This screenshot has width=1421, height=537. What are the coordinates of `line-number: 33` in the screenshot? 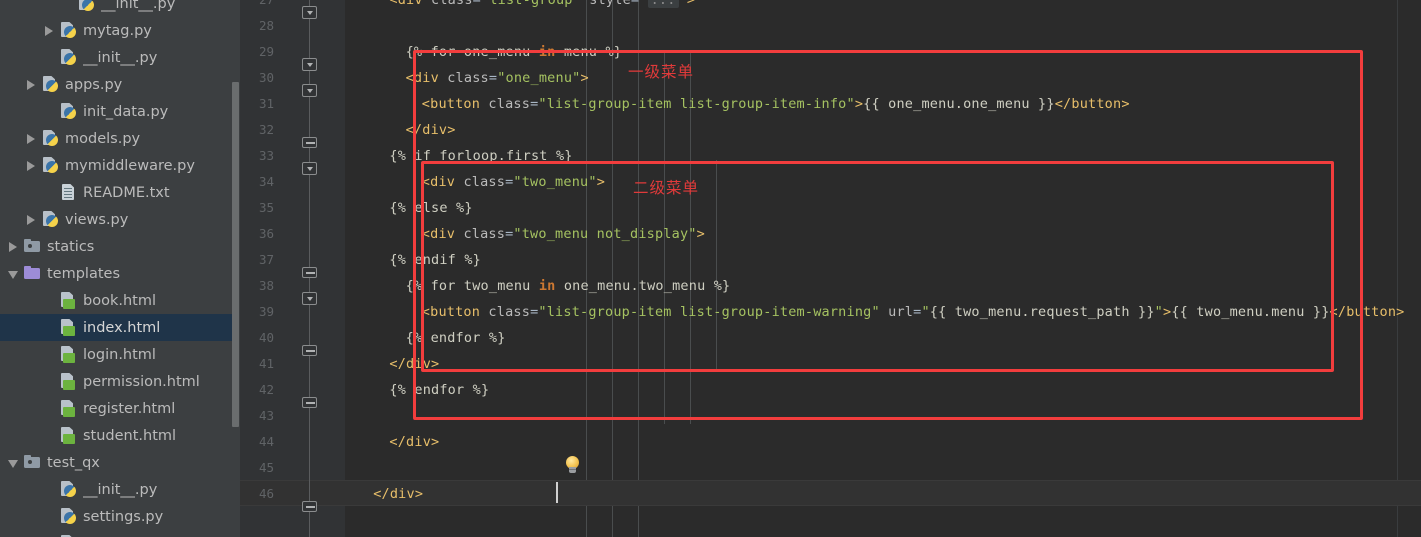 It's located at (266, 155).